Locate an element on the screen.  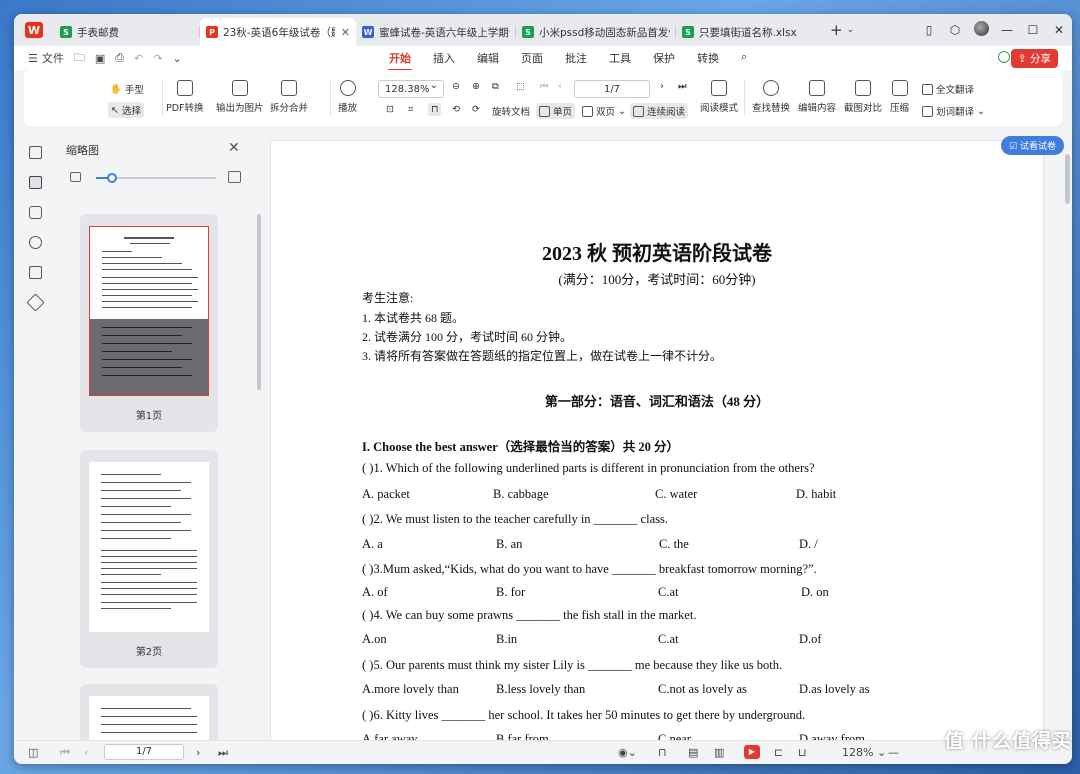
rotate-doc-button: 旋转文档 is located at coordinates (511, 111).